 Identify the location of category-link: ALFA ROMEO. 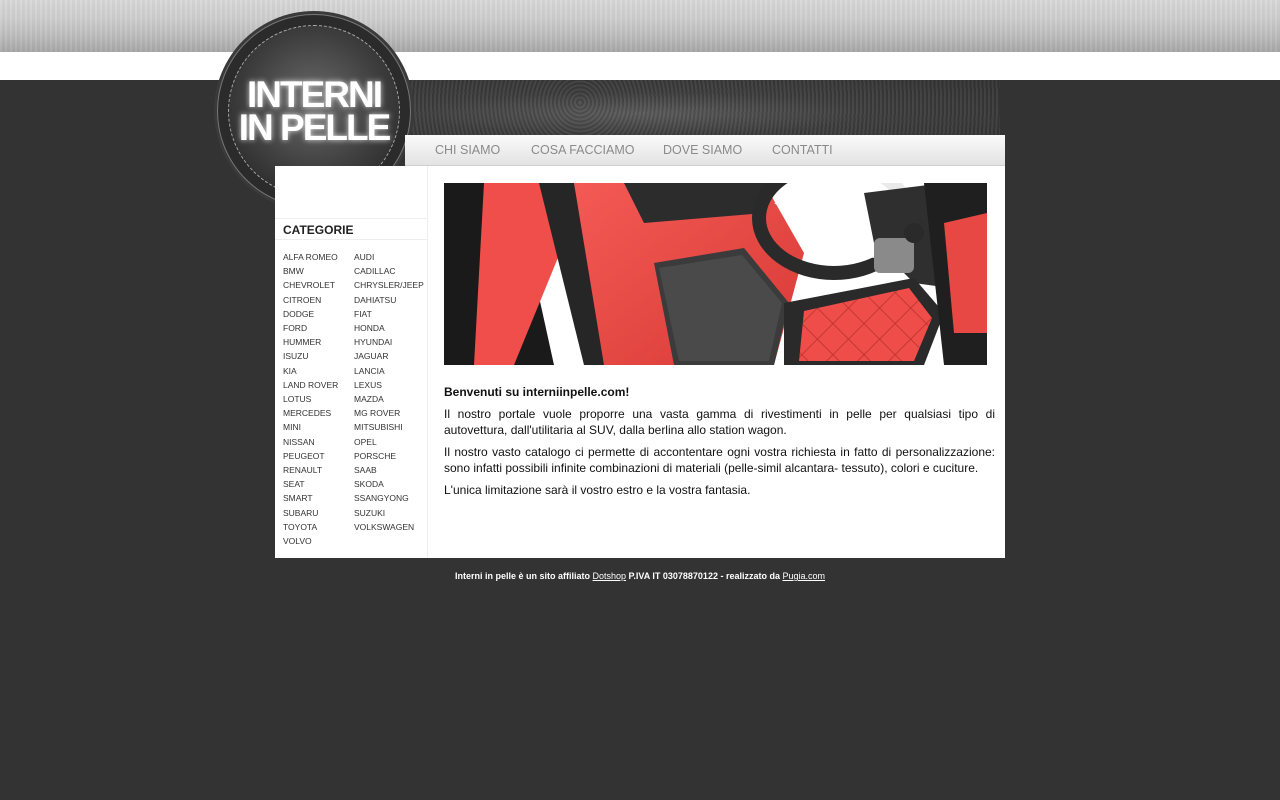
(310, 257).